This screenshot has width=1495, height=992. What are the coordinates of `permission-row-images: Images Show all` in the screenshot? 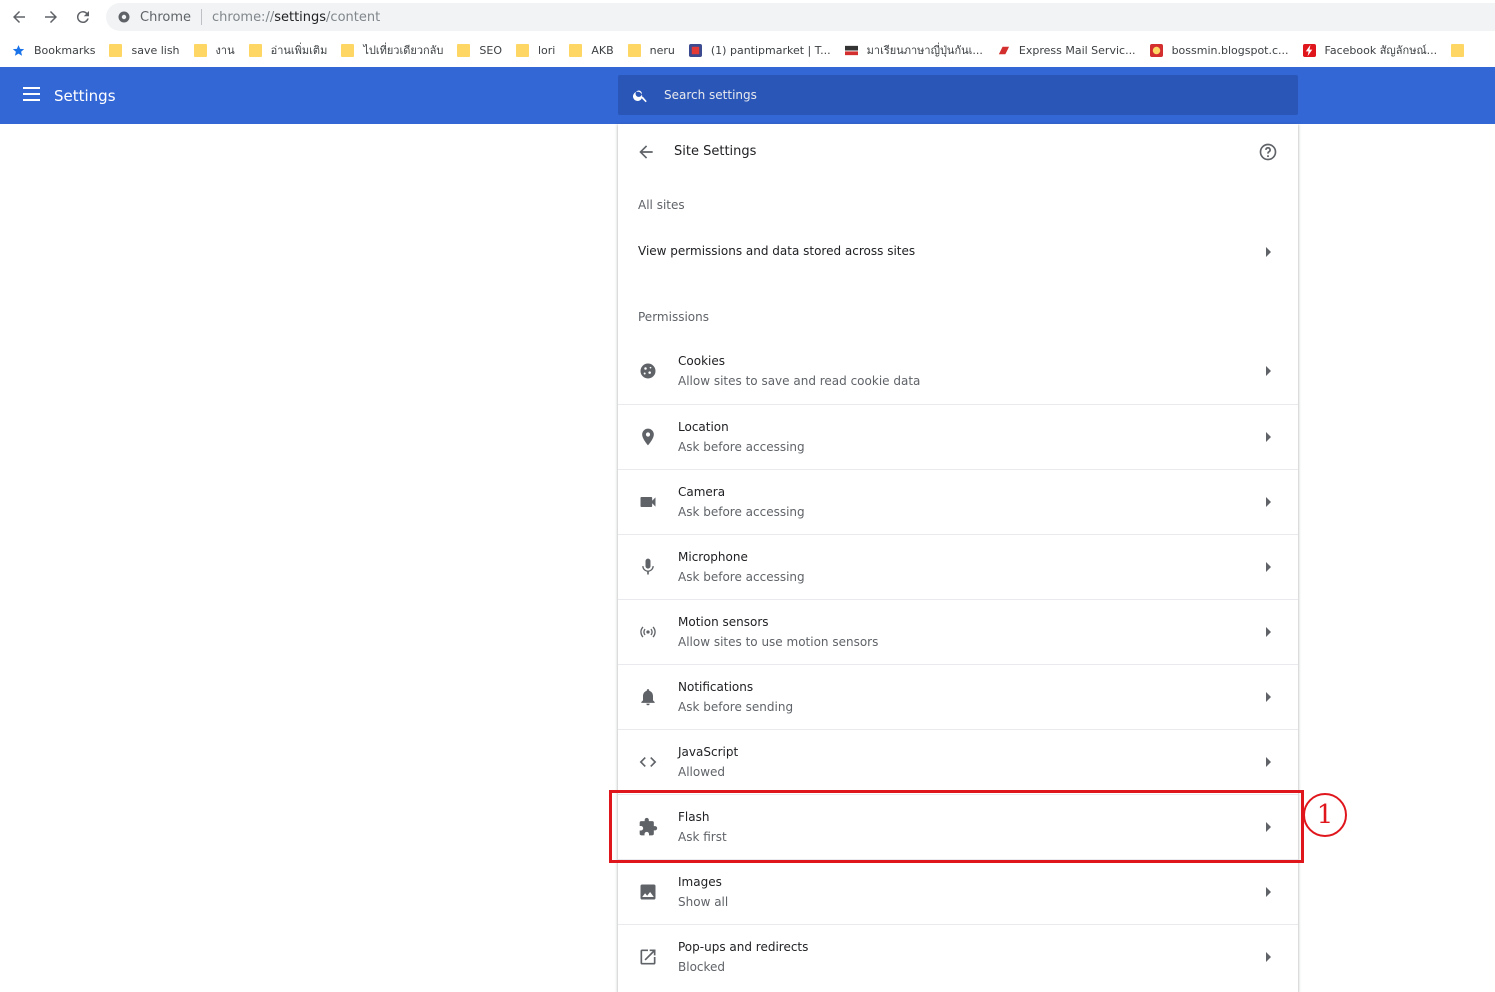 It's located at (958, 891).